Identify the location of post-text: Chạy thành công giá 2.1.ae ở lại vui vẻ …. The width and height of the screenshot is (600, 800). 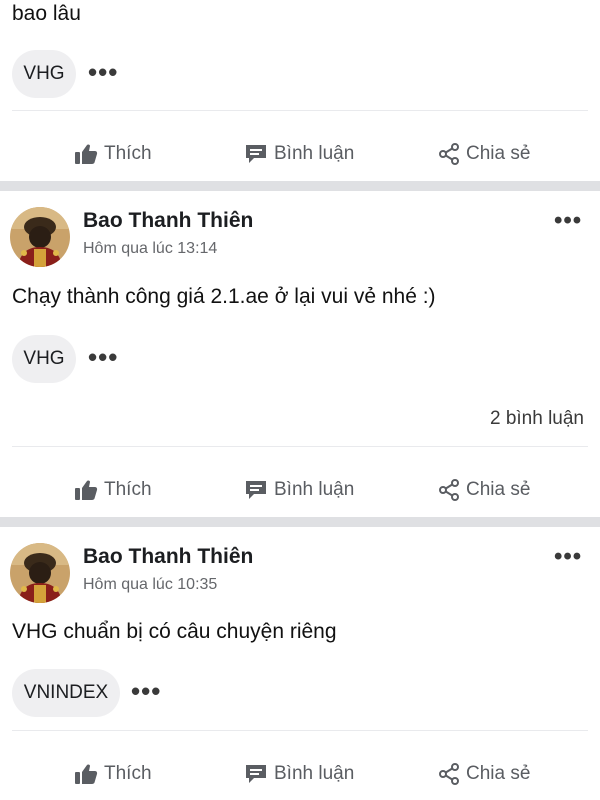
(224, 296).